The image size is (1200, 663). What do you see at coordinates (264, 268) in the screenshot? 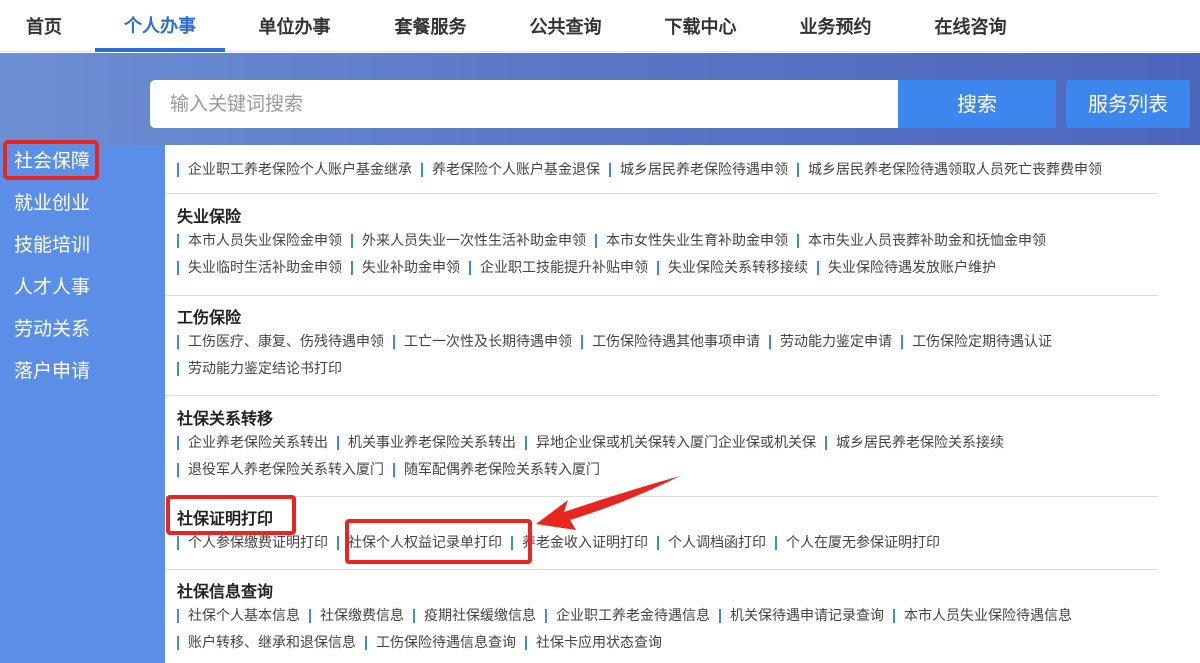
I see `service-link: 失业临时生活补助金申领` at bounding box center [264, 268].